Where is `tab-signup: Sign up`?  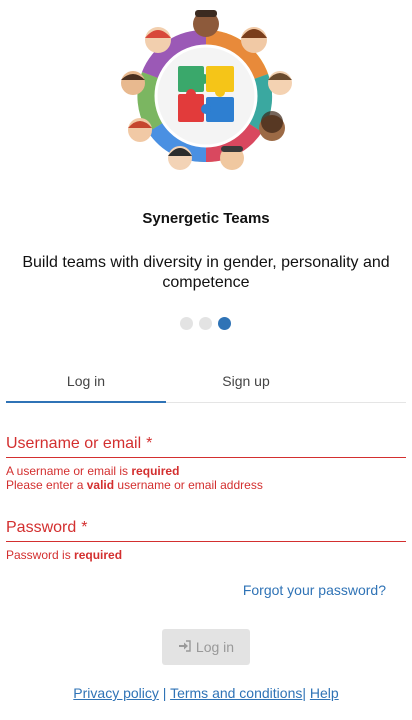 tab-signup: Sign up is located at coordinates (246, 381).